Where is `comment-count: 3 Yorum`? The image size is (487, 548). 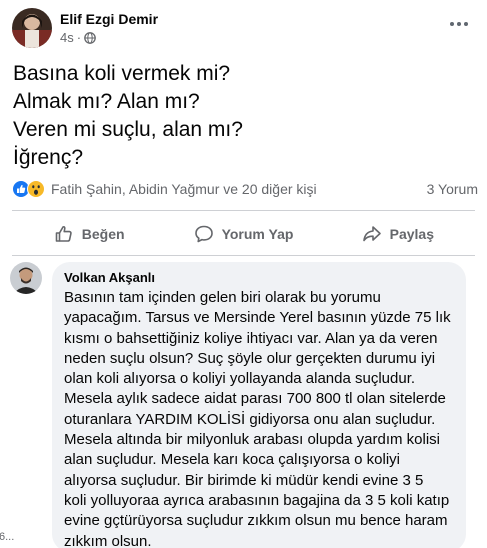
comment-count: 3 Yorum is located at coordinates (452, 189).